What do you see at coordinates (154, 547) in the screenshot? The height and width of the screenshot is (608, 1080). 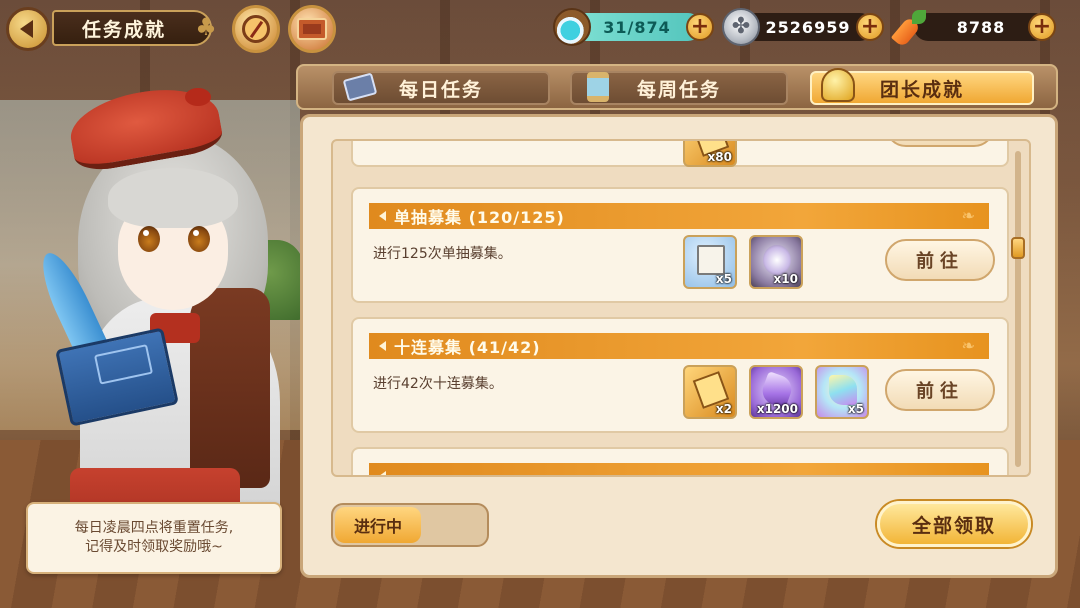 I see `tip-line-2: 记得及时领取奖励哦~` at bounding box center [154, 547].